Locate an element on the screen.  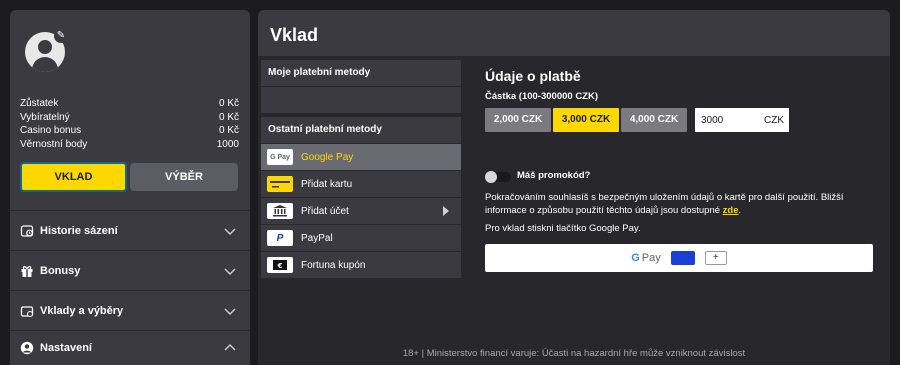
method-google-pay: G Pay Google Pay is located at coordinates (361, 157).